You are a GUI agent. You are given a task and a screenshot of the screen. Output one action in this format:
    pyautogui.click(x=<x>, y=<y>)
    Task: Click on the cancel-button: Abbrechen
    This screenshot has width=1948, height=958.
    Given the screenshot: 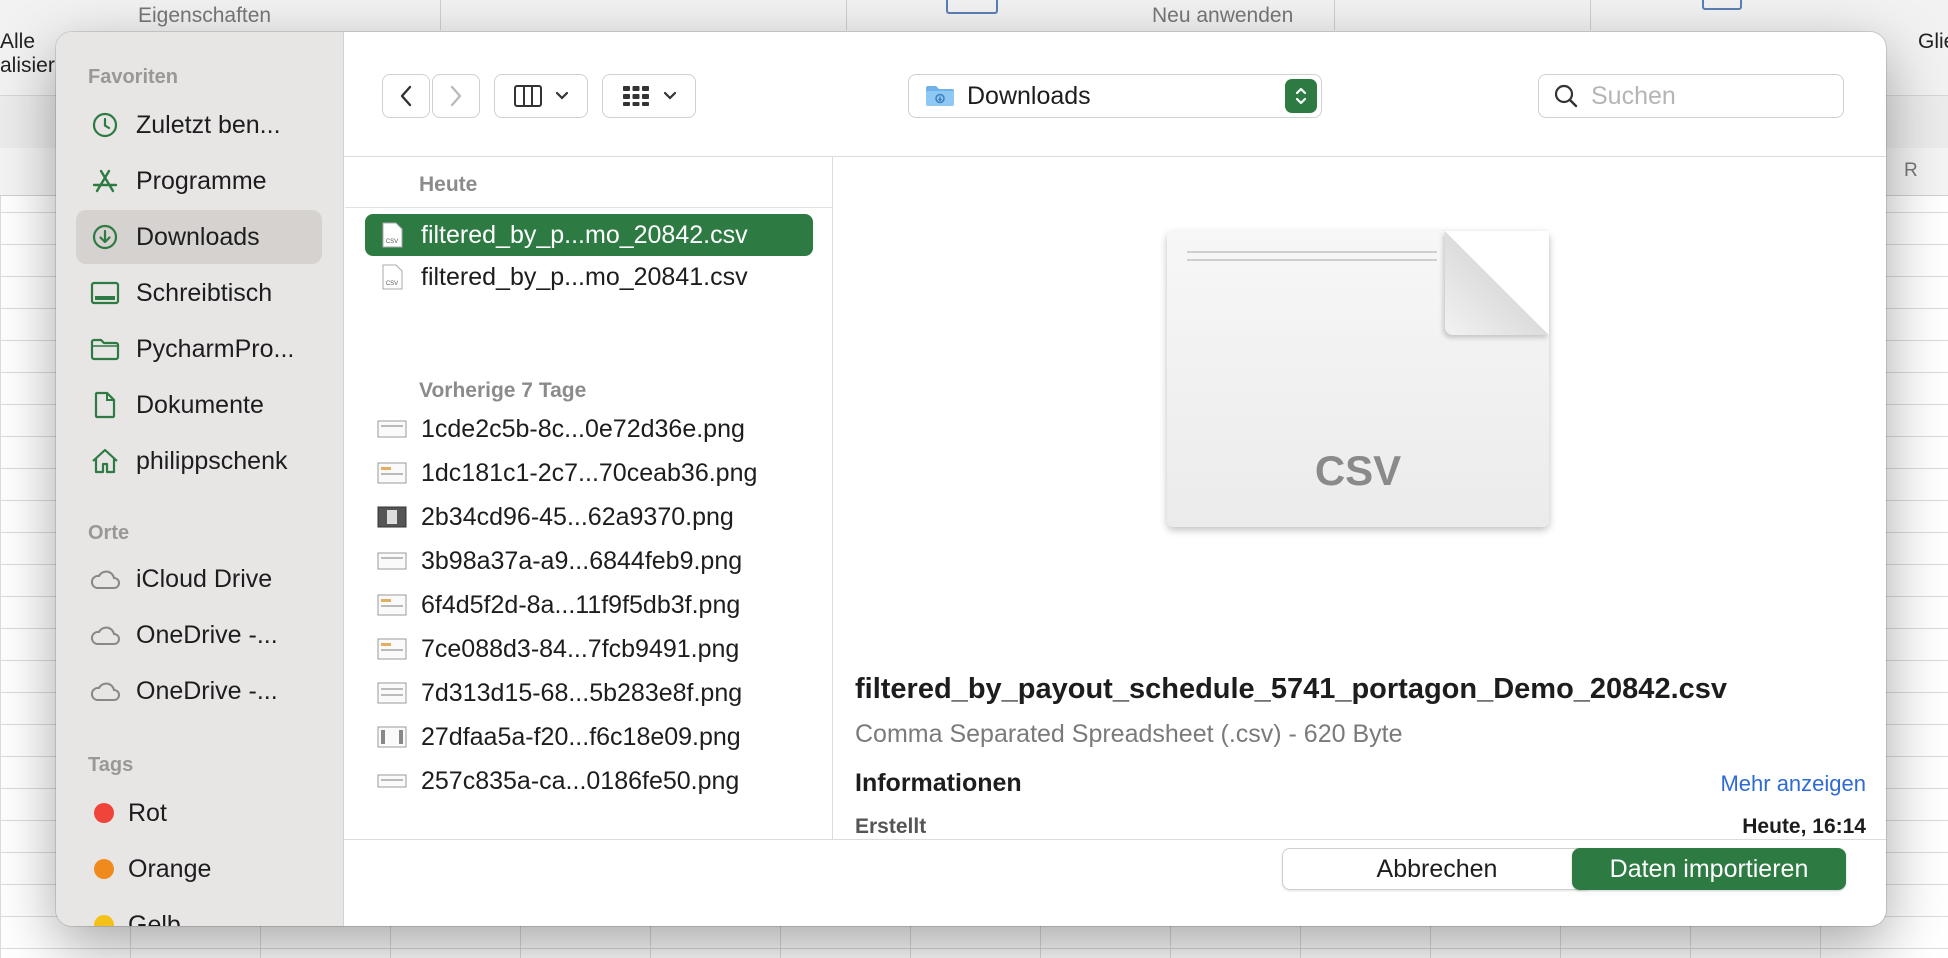 What is the action you would take?
    pyautogui.click(x=1437, y=869)
    